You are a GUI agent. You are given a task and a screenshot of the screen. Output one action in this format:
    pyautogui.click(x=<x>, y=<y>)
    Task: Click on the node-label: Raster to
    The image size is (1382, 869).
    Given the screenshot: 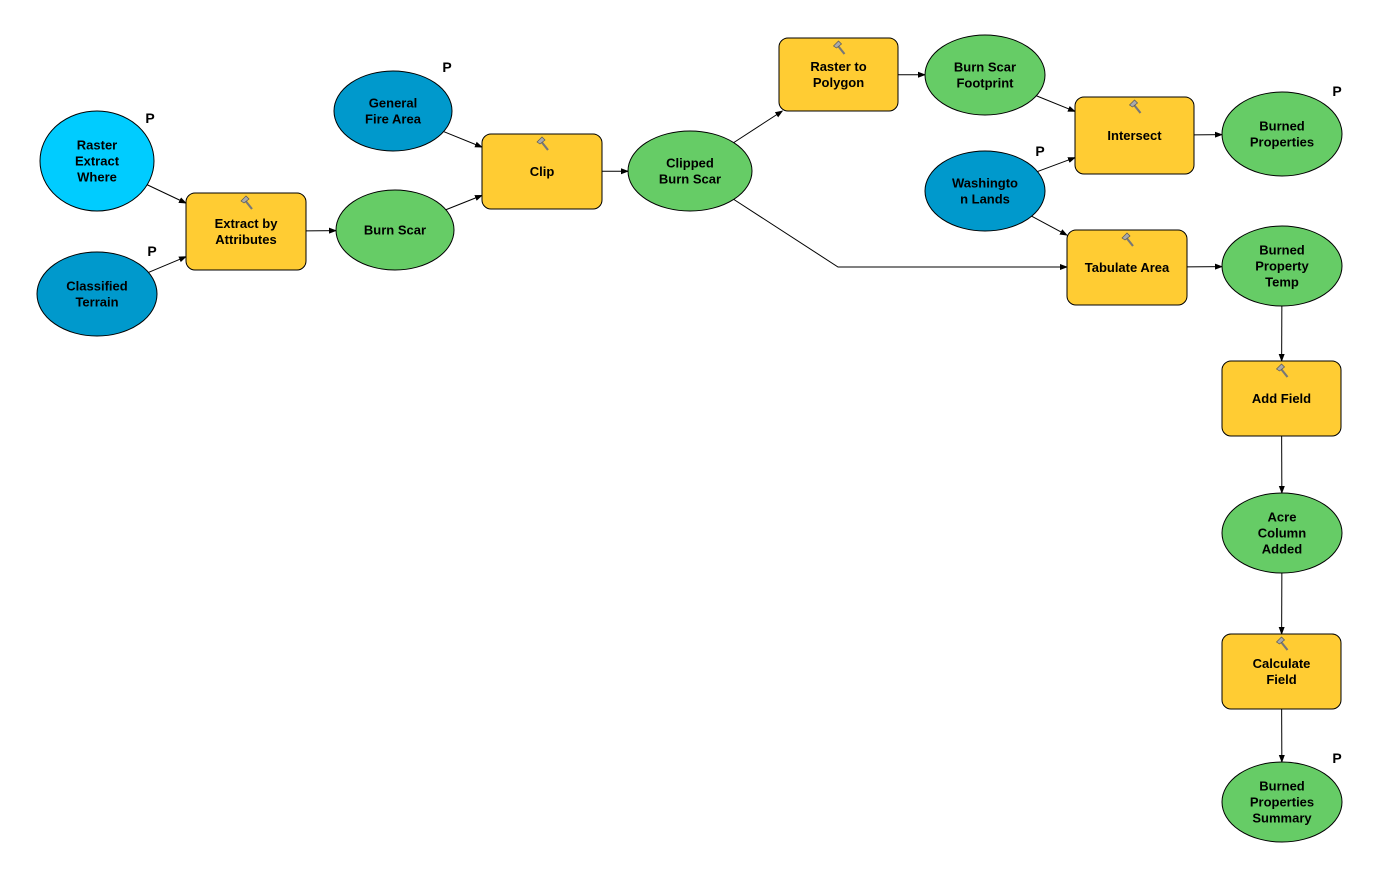 What is the action you would take?
    pyautogui.click(x=838, y=66)
    